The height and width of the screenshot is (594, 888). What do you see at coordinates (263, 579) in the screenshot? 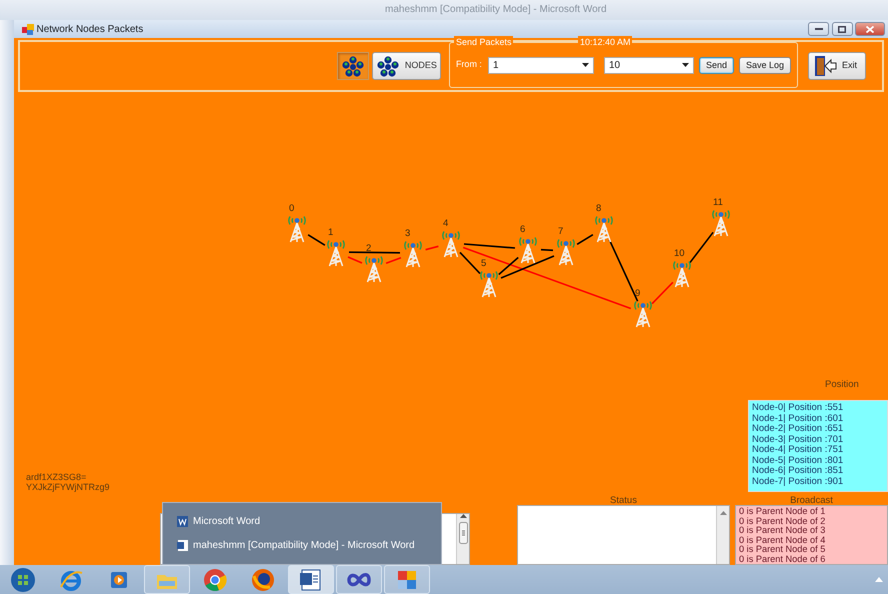
I see `fox-globe-icon` at bounding box center [263, 579].